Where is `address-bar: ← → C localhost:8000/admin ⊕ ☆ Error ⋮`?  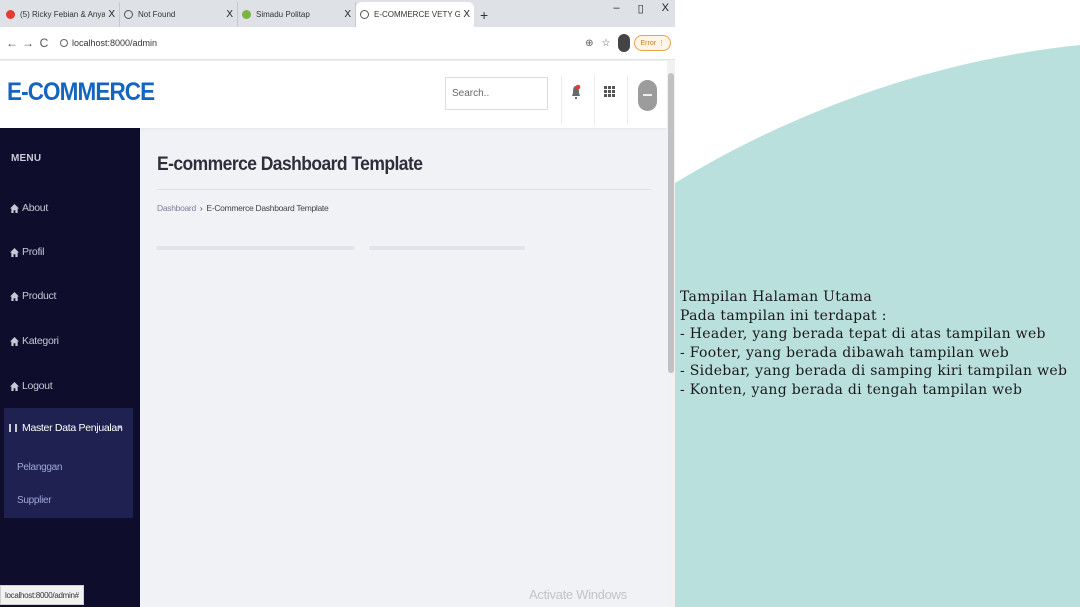
address-bar: ← → C localhost:8000/admin ⊕ ☆ Error ⋮ is located at coordinates (337, 43).